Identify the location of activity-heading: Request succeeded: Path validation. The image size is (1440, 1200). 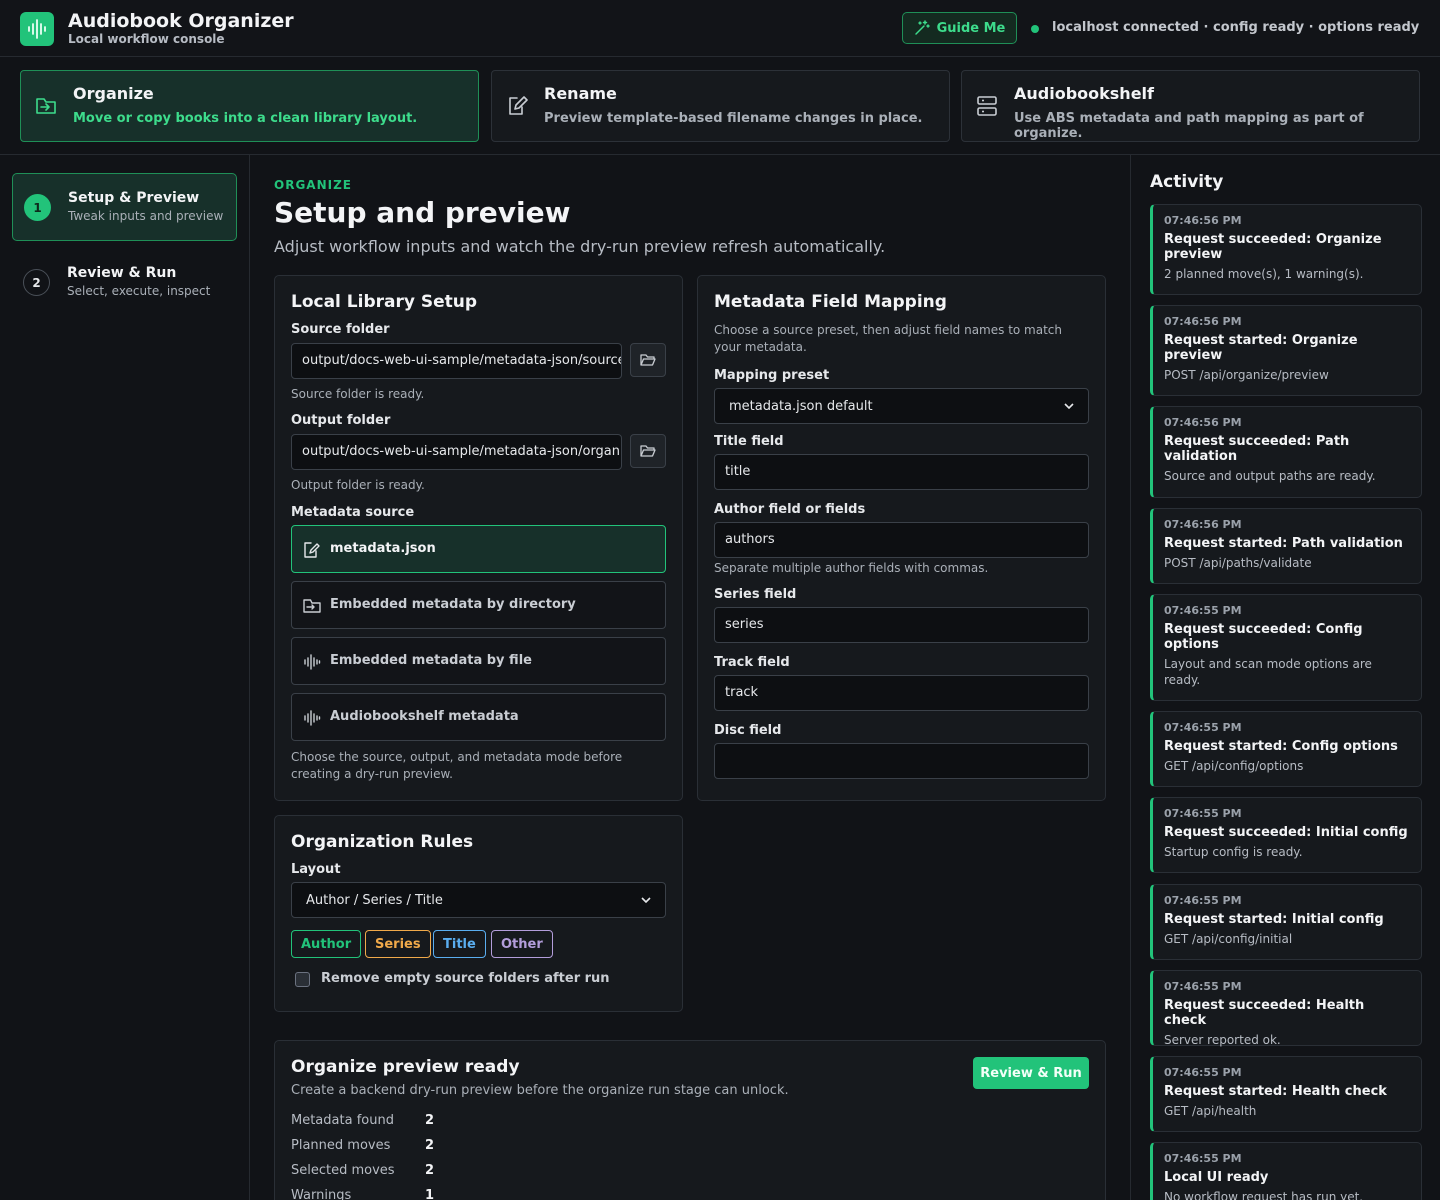
(1257, 449).